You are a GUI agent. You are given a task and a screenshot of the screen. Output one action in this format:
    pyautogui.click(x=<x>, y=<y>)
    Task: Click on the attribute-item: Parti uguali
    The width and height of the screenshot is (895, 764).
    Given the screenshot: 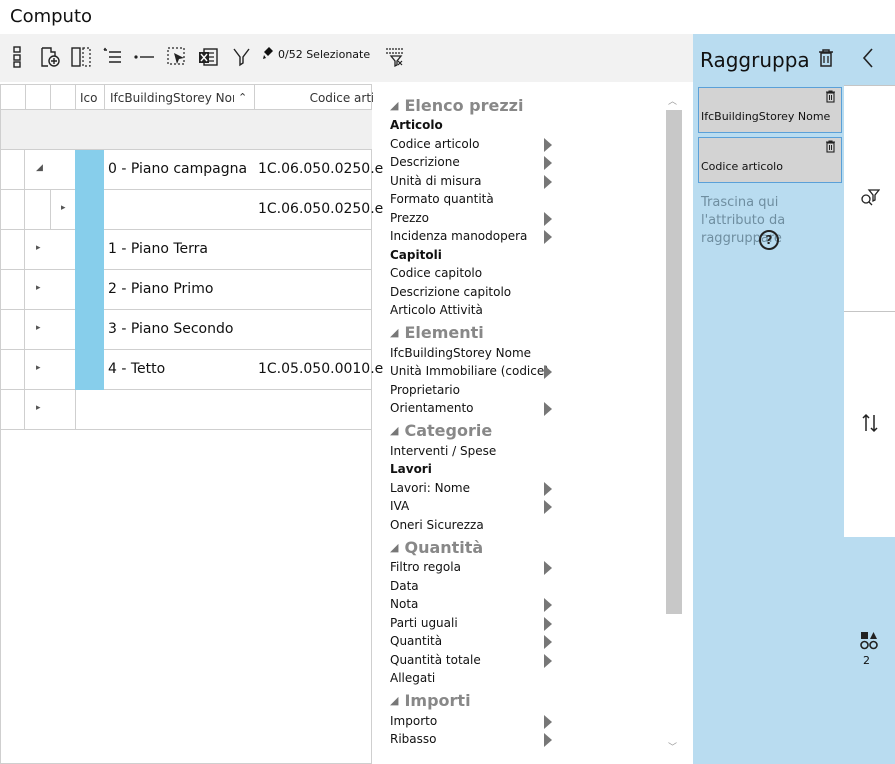 What is the action you would take?
    pyautogui.click(x=525, y=623)
    